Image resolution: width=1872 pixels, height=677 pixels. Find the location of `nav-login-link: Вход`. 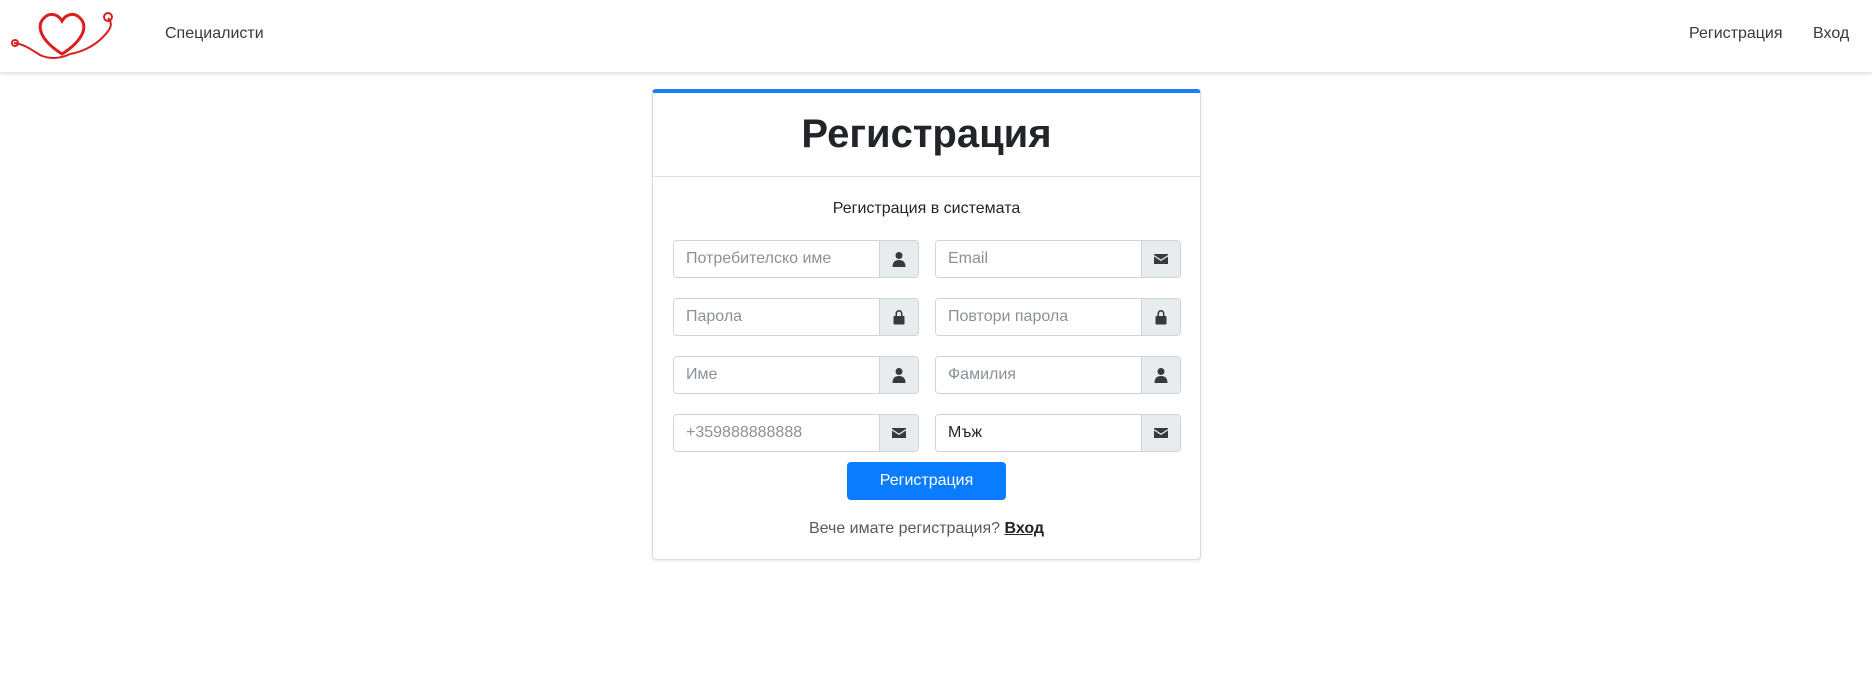

nav-login-link: Вход is located at coordinates (1831, 34).